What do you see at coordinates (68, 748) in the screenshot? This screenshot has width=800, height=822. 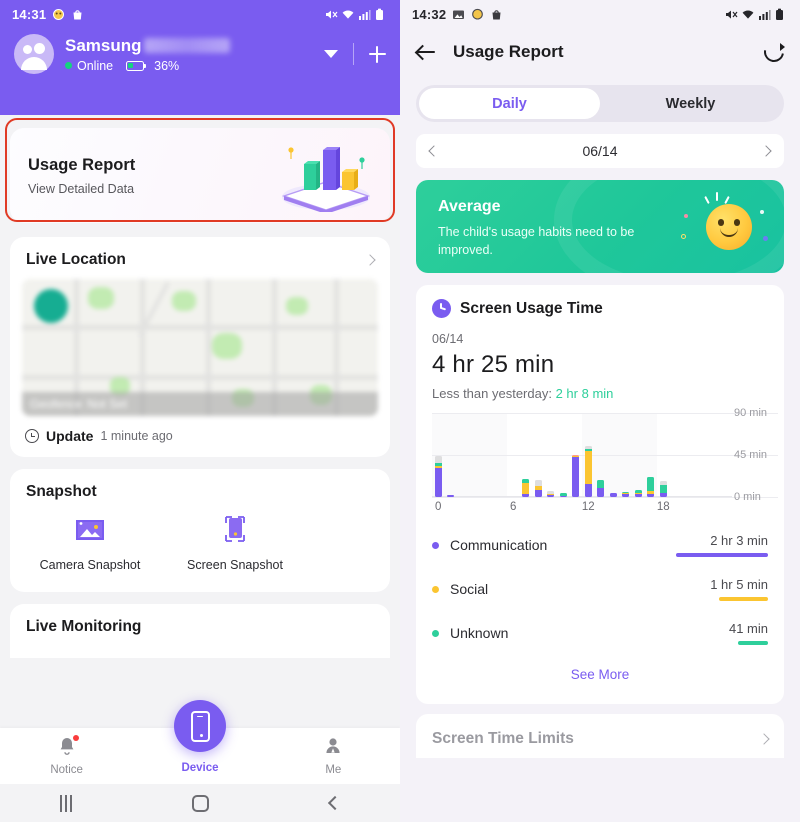 I see `bell-icon` at bounding box center [68, 748].